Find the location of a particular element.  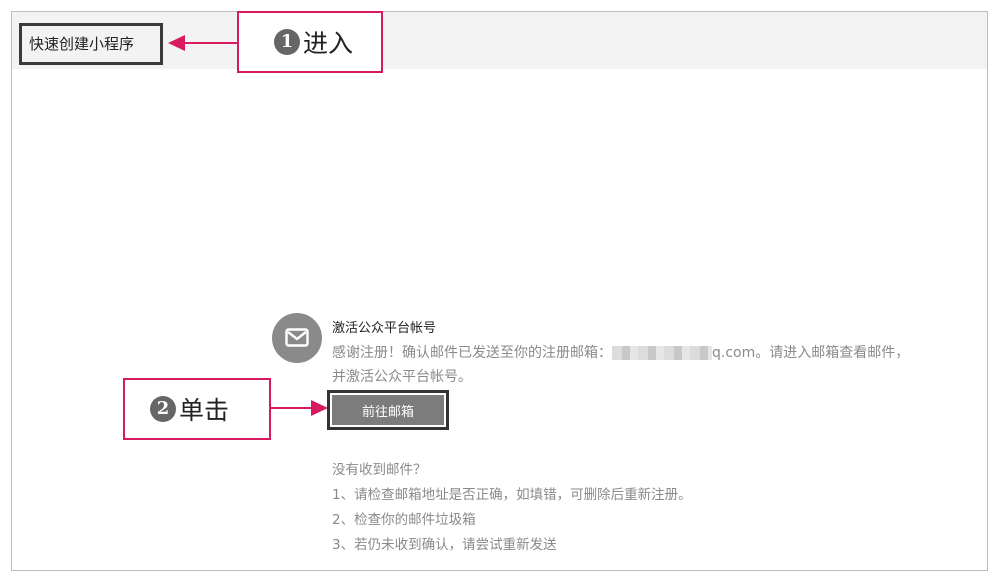

activation-title: 激活公众平台帐号 is located at coordinates (384, 328).